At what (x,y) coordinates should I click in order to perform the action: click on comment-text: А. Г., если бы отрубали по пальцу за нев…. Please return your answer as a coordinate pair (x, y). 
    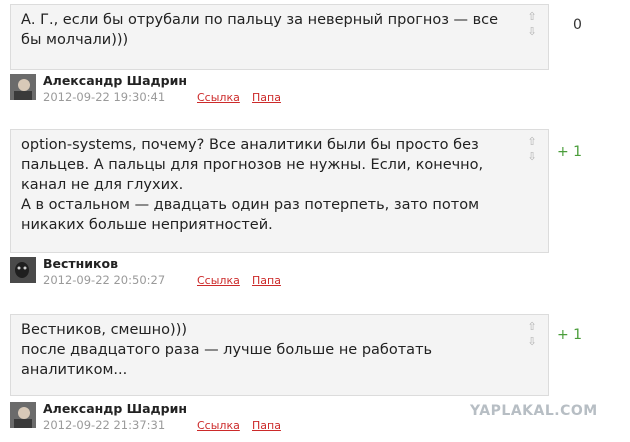
    Looking at the image, I should click on (260, 30).